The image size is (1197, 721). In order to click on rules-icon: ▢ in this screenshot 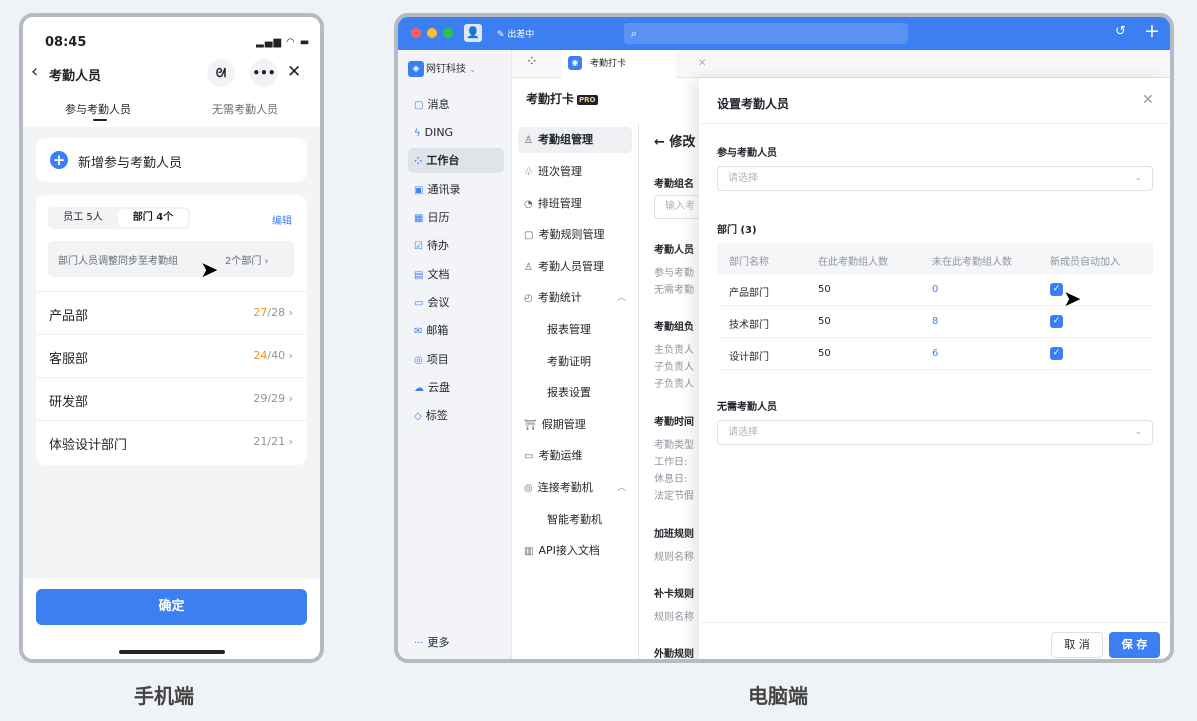, I will do `click(529, 235)`.